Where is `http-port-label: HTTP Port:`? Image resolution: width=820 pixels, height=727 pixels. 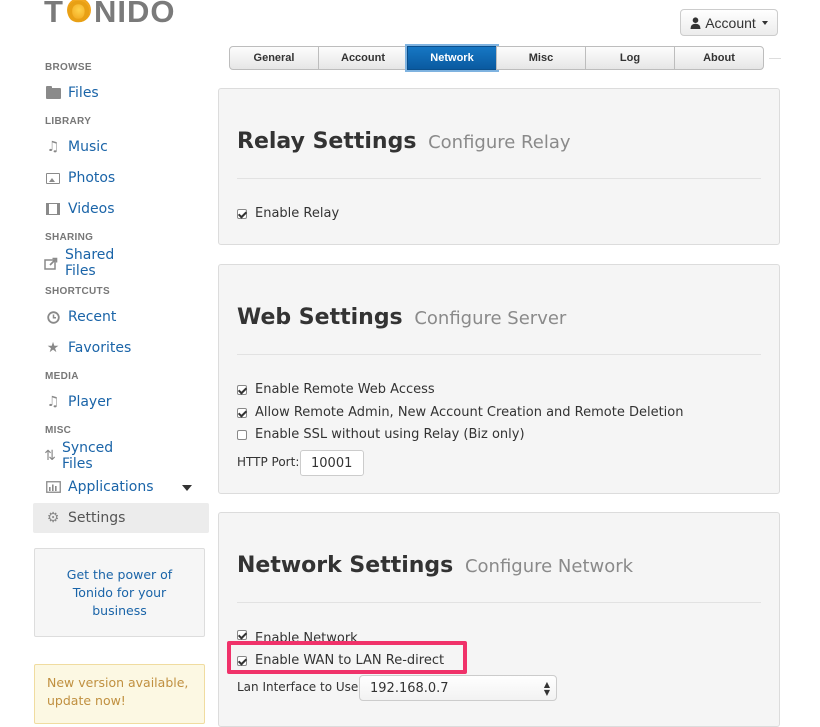 http-port-label: HTTP Port: is located at coordinates (268, 462).